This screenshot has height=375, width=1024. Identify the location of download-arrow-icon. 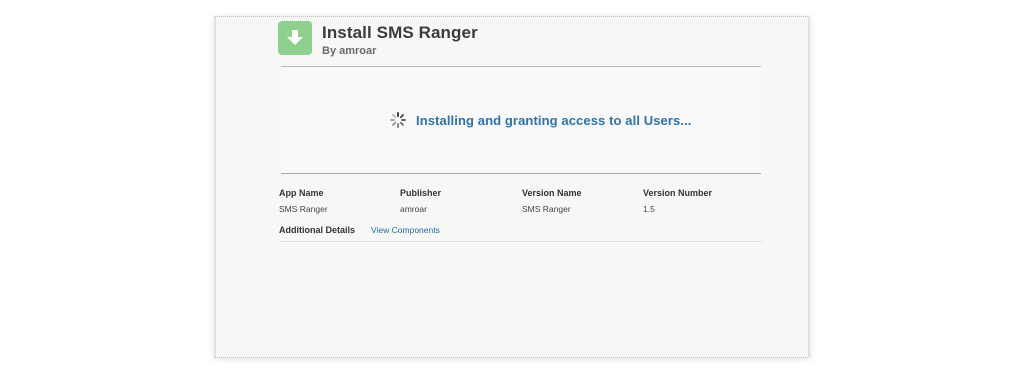
(295, 38).